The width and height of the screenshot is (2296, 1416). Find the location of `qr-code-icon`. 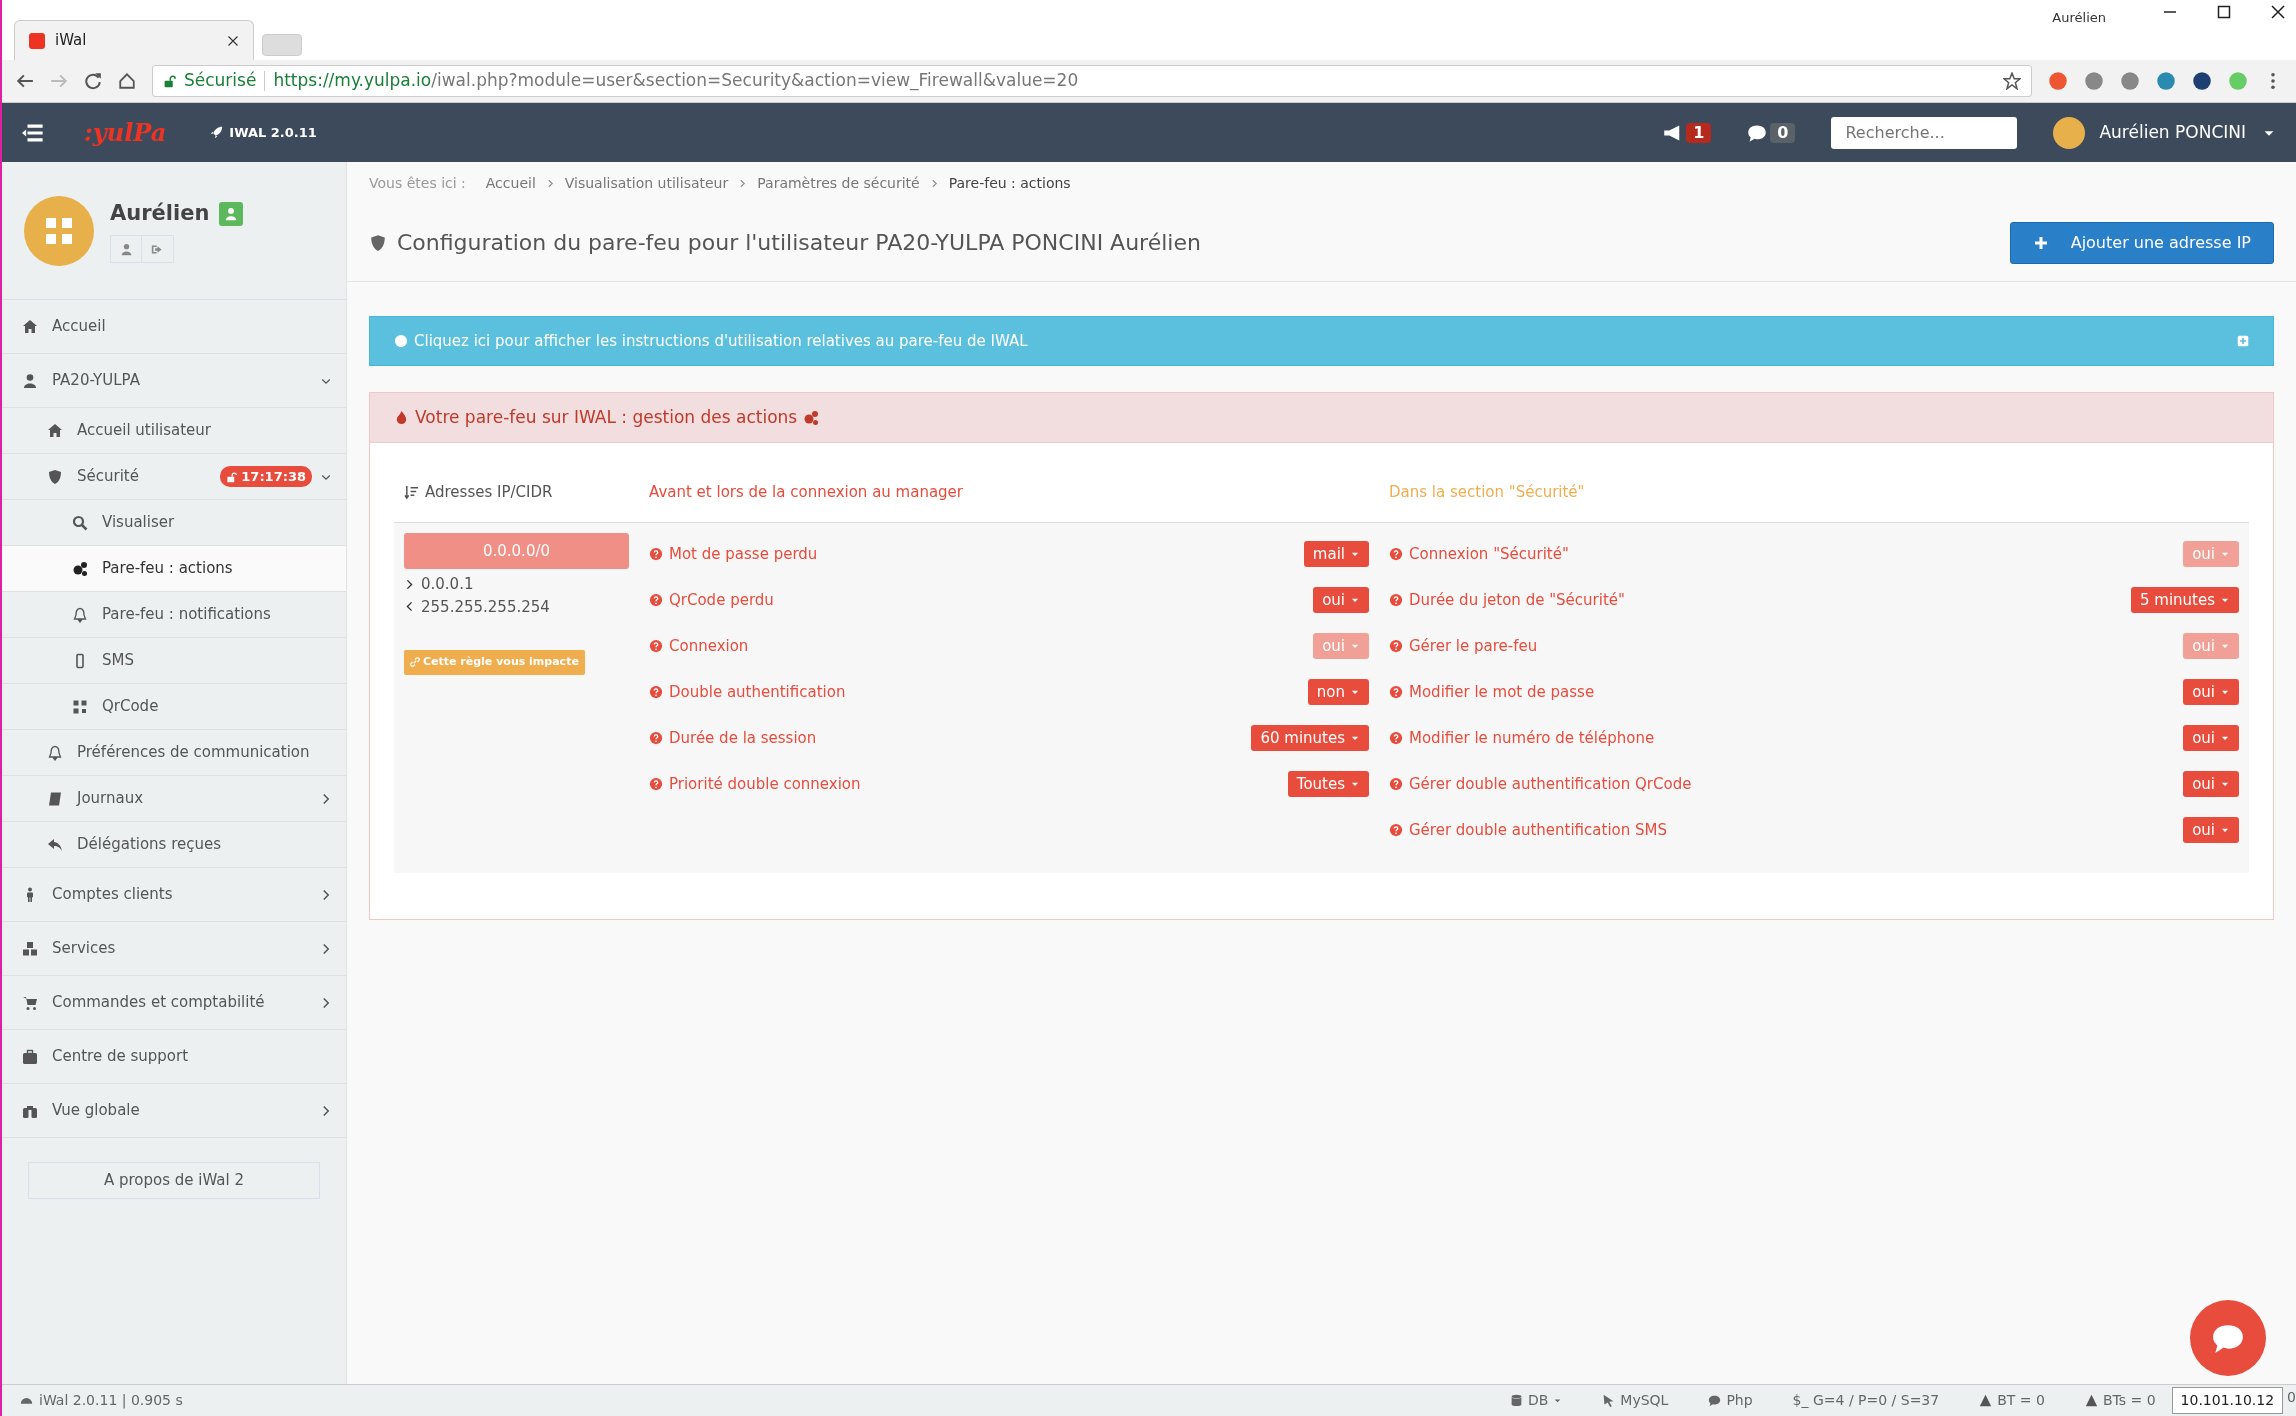

qr-code-icon is located at coordinates (80, 706).